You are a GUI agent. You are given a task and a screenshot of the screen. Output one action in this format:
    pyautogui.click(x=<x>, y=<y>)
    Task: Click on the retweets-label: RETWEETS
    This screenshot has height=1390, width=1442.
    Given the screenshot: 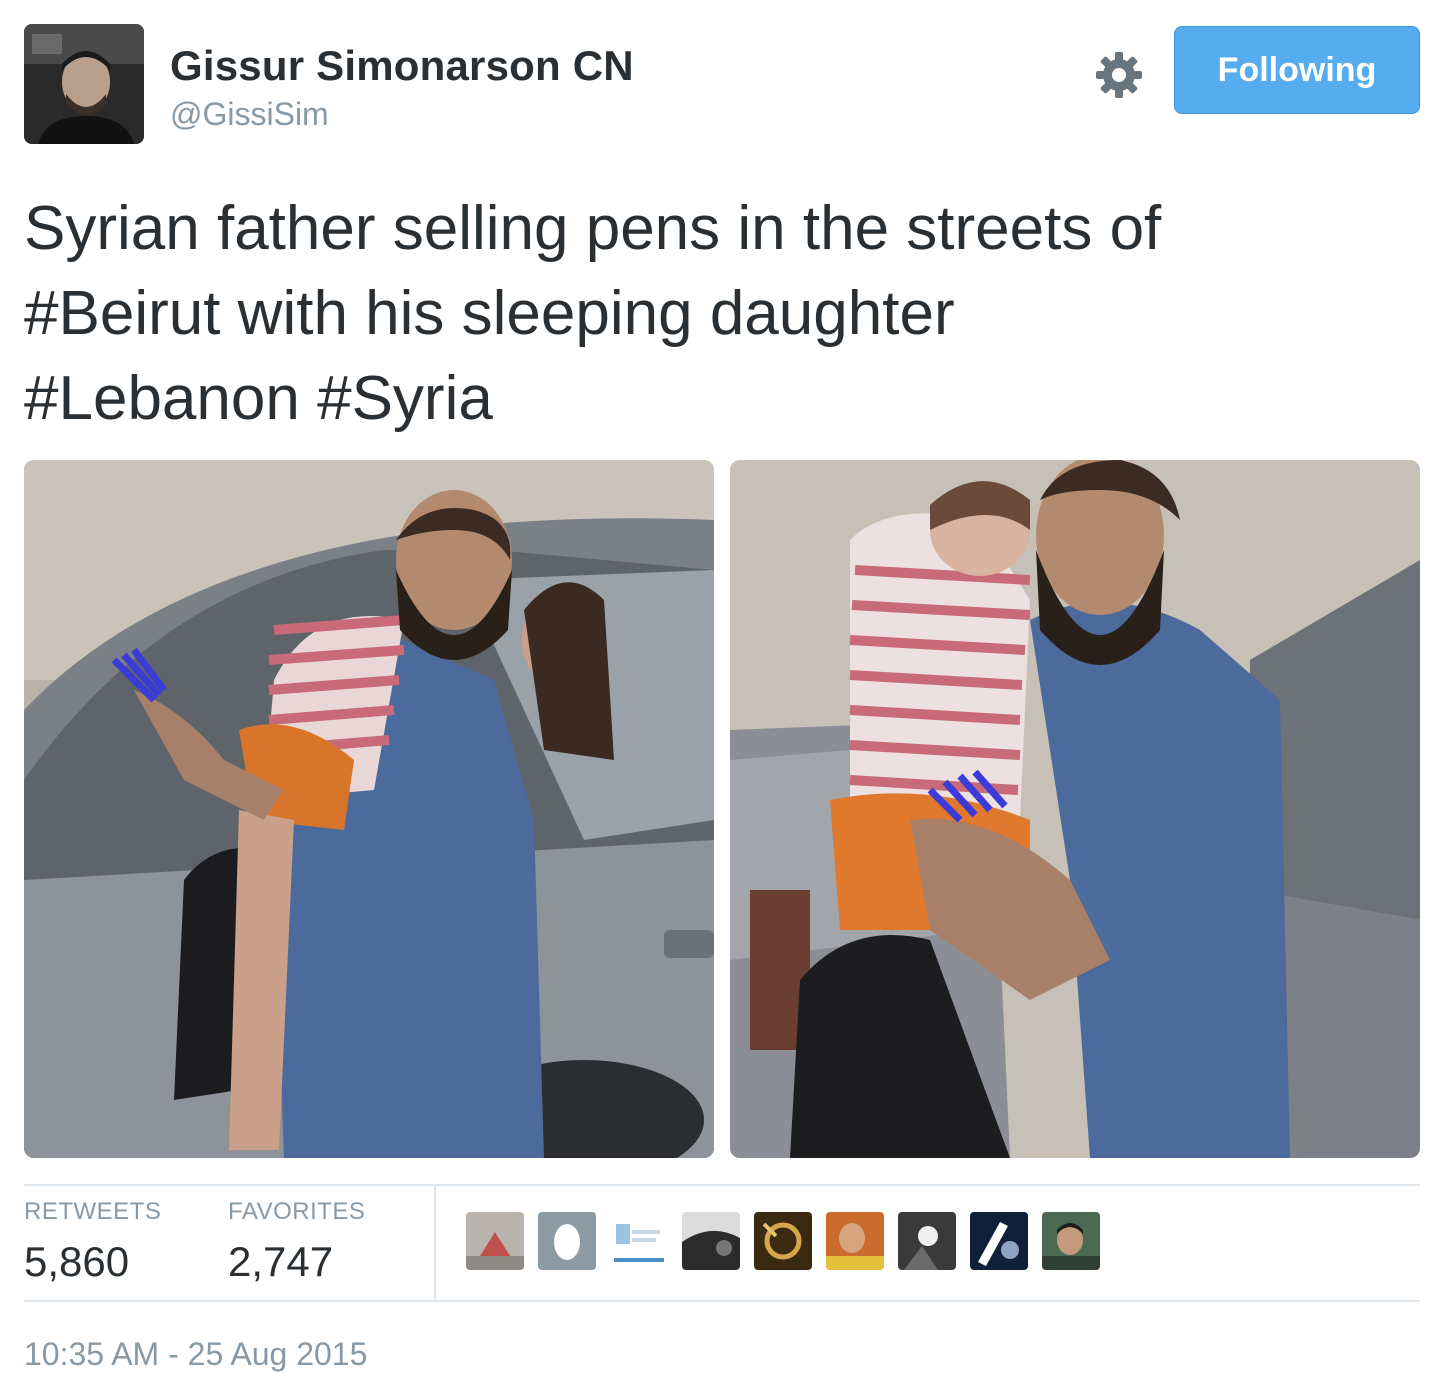 What is the action you would take?
    pyautogui.click(x=93, y=1211)
    